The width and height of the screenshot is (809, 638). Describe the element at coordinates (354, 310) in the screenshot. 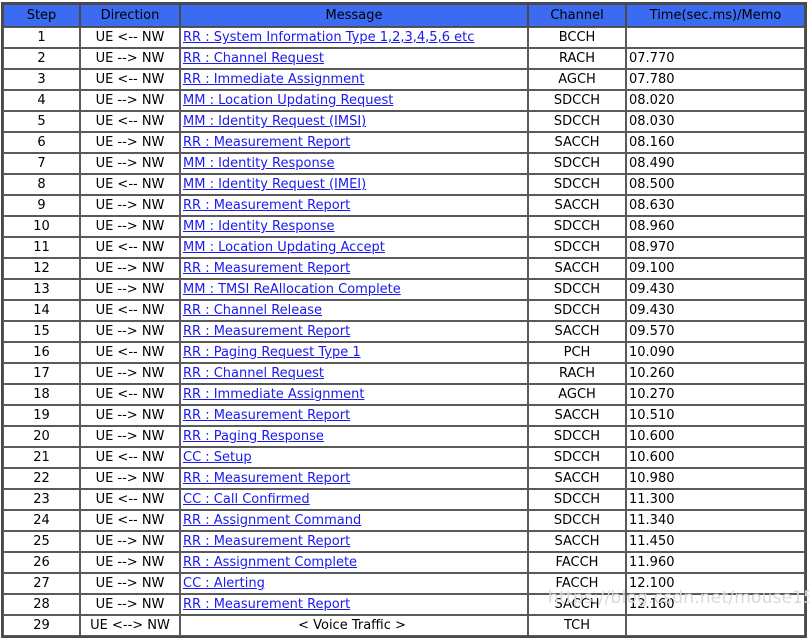

I see `cell-message: RR : Channel Release` at that location.